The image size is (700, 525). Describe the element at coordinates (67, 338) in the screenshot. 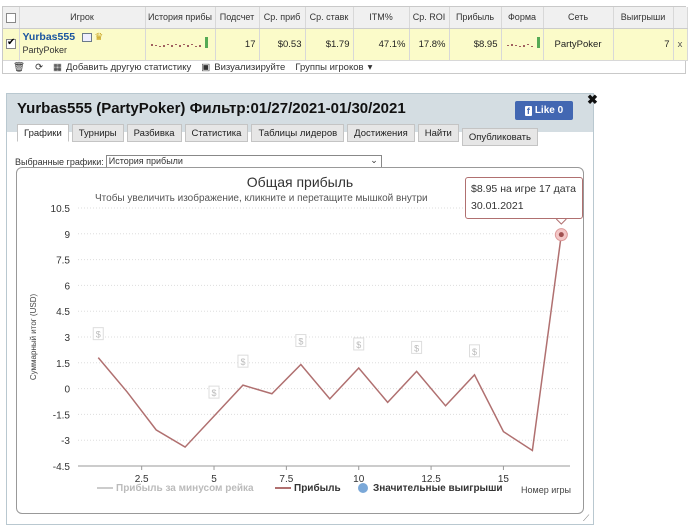

I see `y-tick-label: 3` at that location.